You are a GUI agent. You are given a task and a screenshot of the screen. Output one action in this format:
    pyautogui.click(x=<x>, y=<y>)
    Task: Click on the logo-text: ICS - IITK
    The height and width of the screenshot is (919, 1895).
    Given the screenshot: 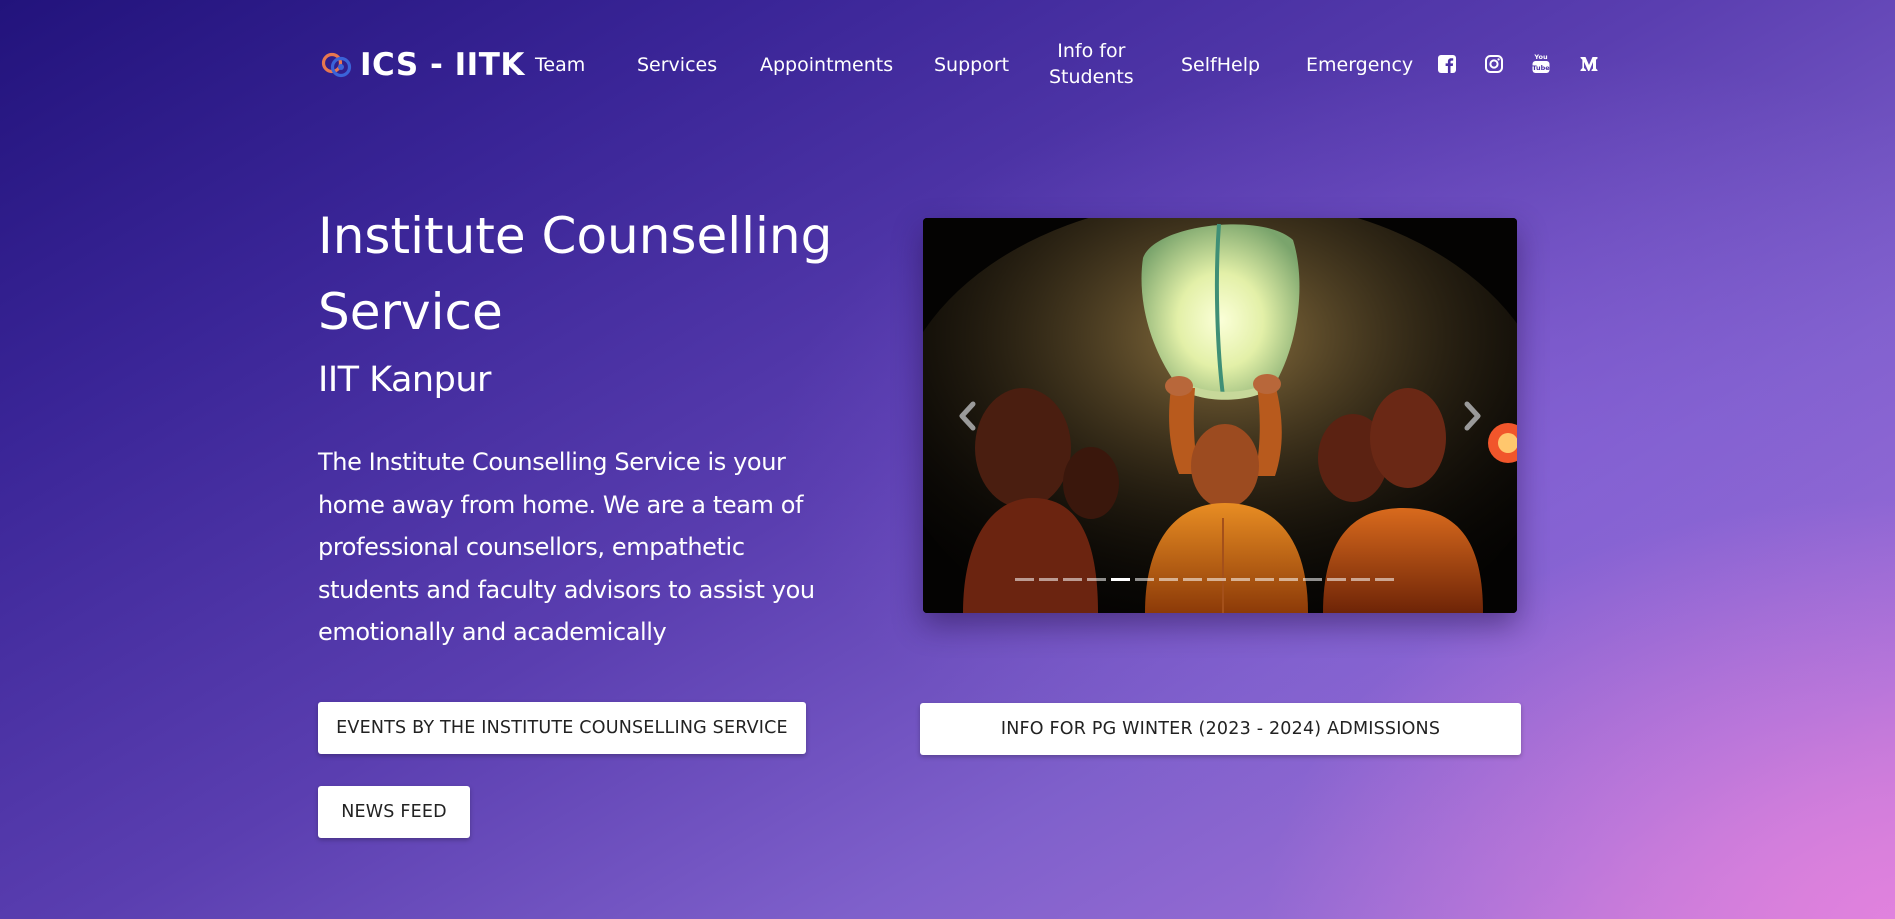 What is the action you would take?
    pyautogui.click(x=442, y=65)
    